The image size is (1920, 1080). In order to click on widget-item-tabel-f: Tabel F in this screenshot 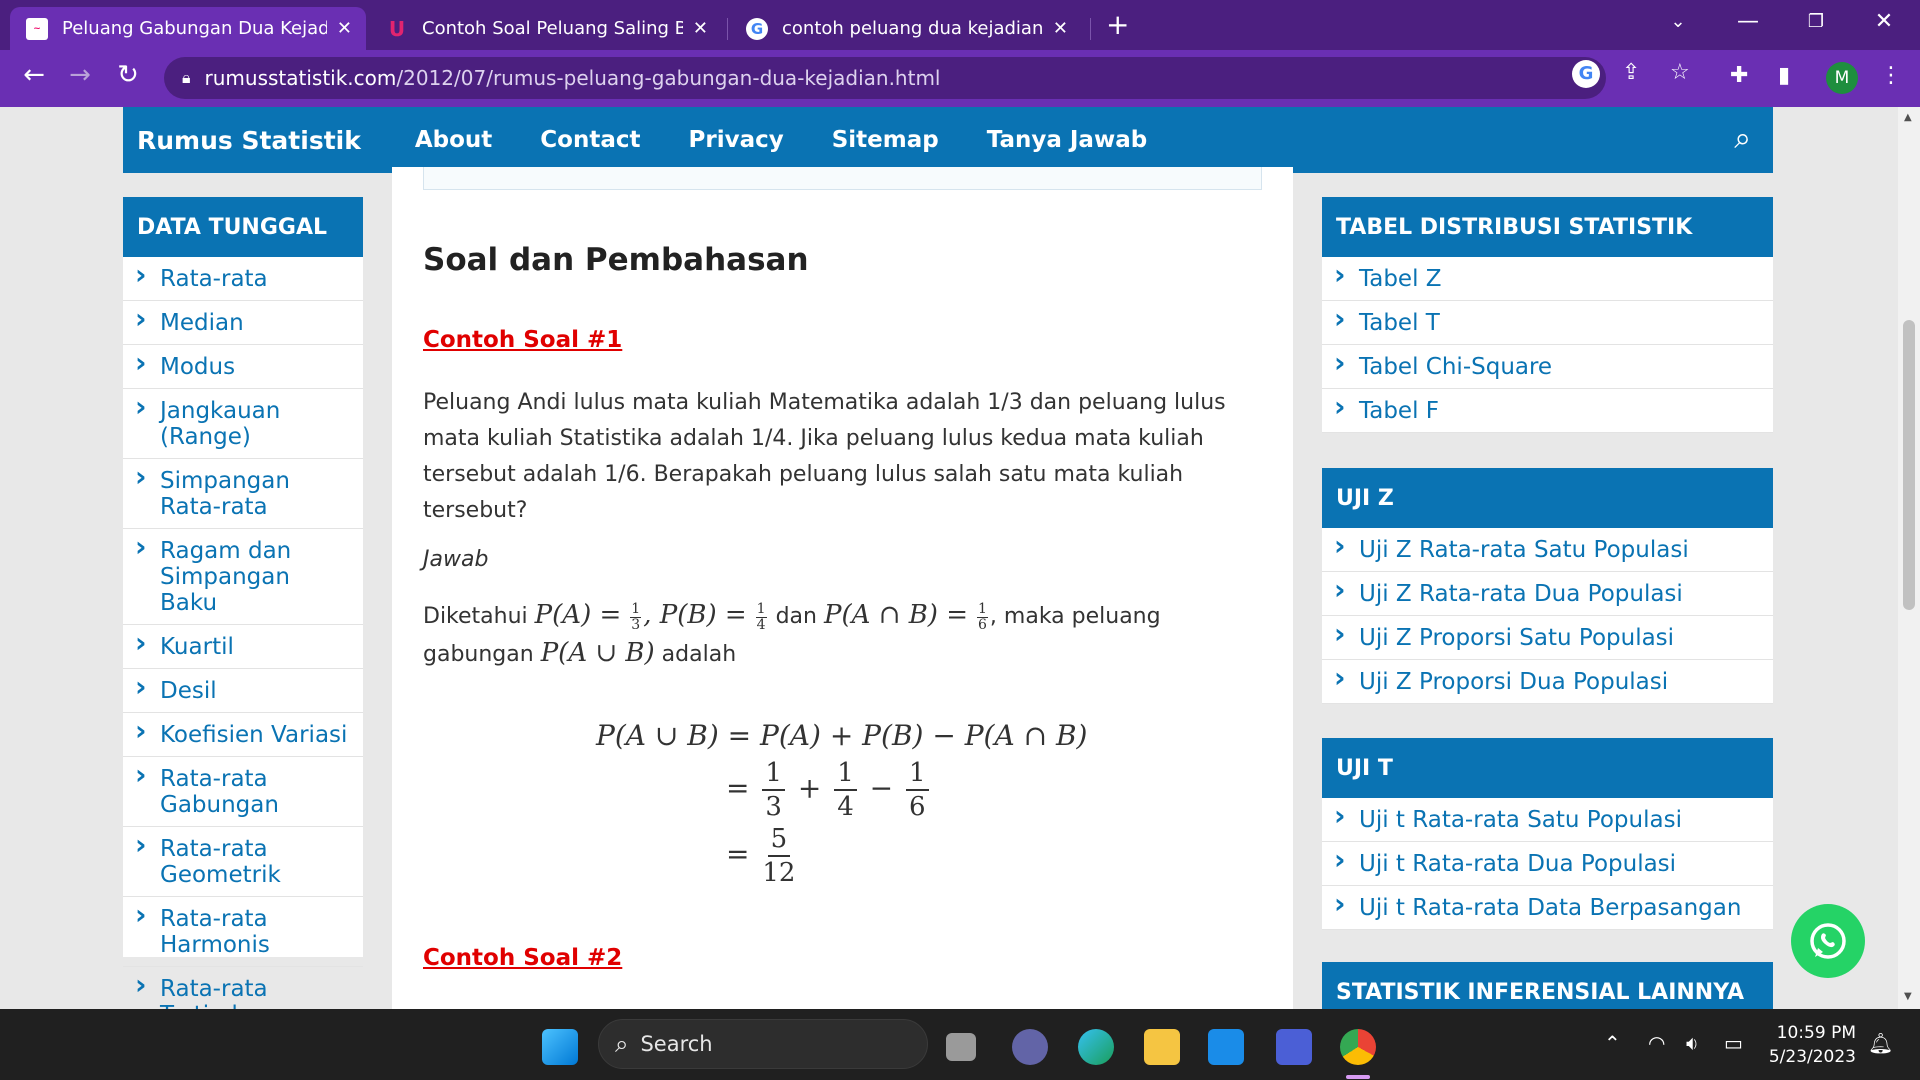, I will do `click(1547, 411)`.